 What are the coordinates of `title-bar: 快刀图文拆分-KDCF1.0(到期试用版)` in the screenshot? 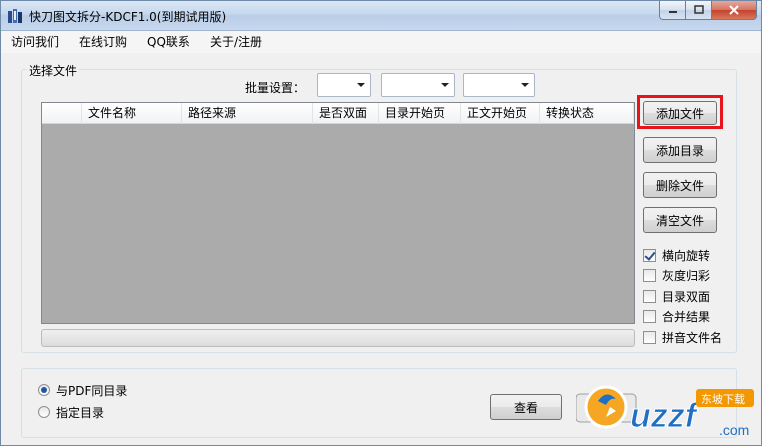 It's located at (381, 16).